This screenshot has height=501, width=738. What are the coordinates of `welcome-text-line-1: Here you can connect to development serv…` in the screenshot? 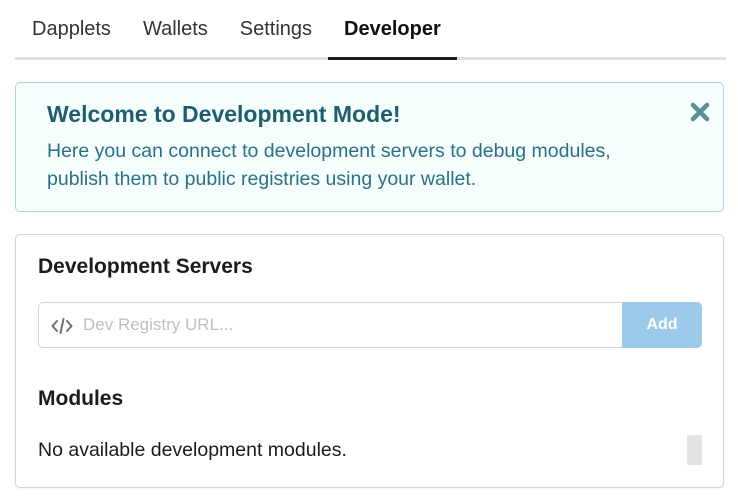 It's located at (329, 151).